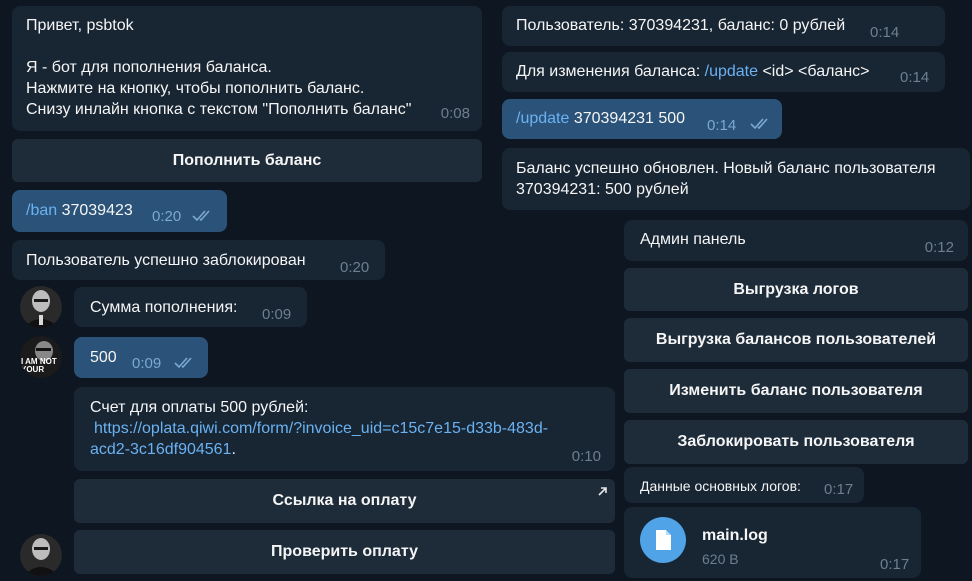 The height and width of the screenshot is (581, 972). What do you see at coordinates (814, 71) in the screenshot?
I see `update-hint-suffix: <id> <баланс>` at bounding box center [814, 71].